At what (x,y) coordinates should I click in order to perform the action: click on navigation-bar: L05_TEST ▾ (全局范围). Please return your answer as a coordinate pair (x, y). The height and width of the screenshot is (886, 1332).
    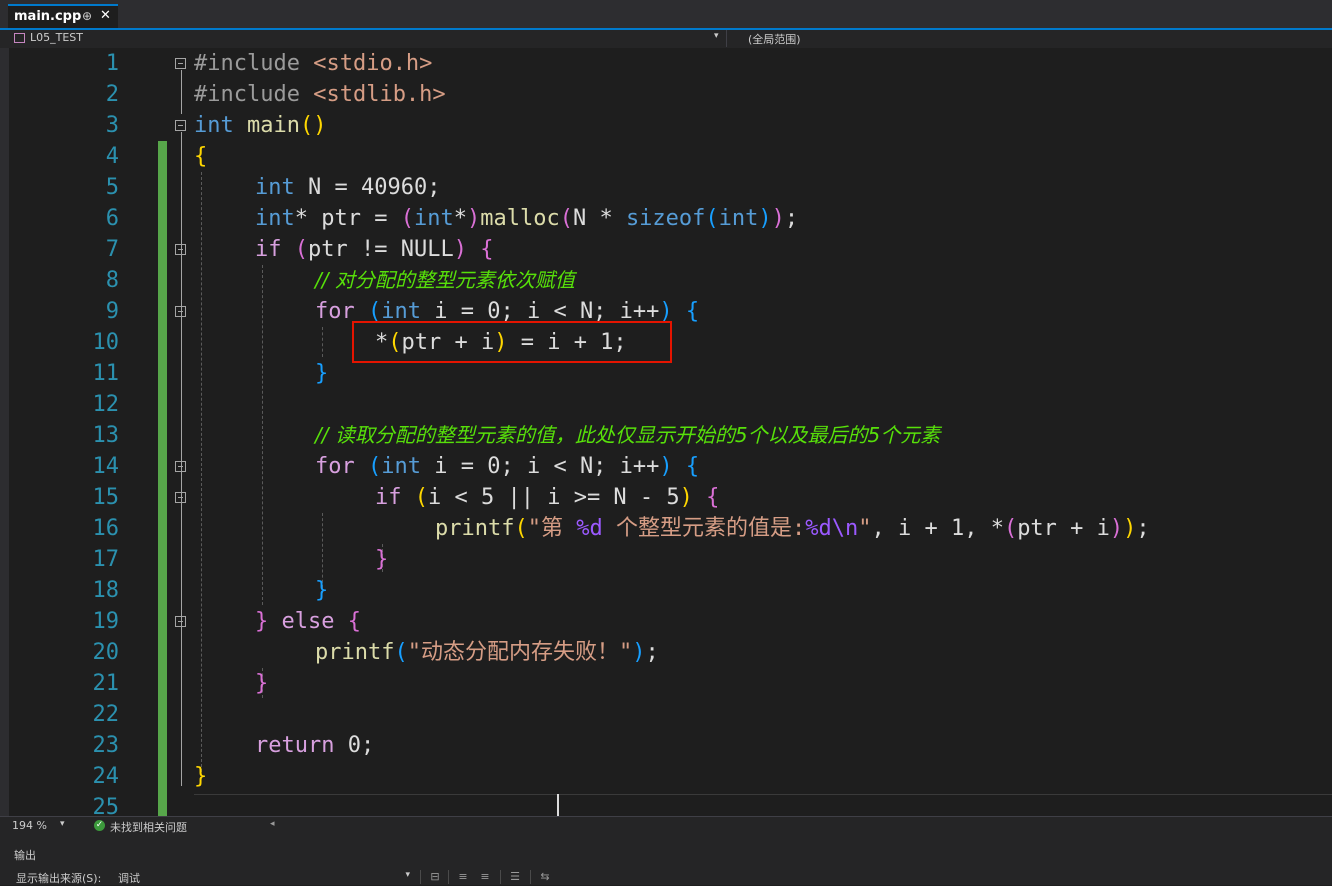
    Looking at the image, I should click on (666, 39).